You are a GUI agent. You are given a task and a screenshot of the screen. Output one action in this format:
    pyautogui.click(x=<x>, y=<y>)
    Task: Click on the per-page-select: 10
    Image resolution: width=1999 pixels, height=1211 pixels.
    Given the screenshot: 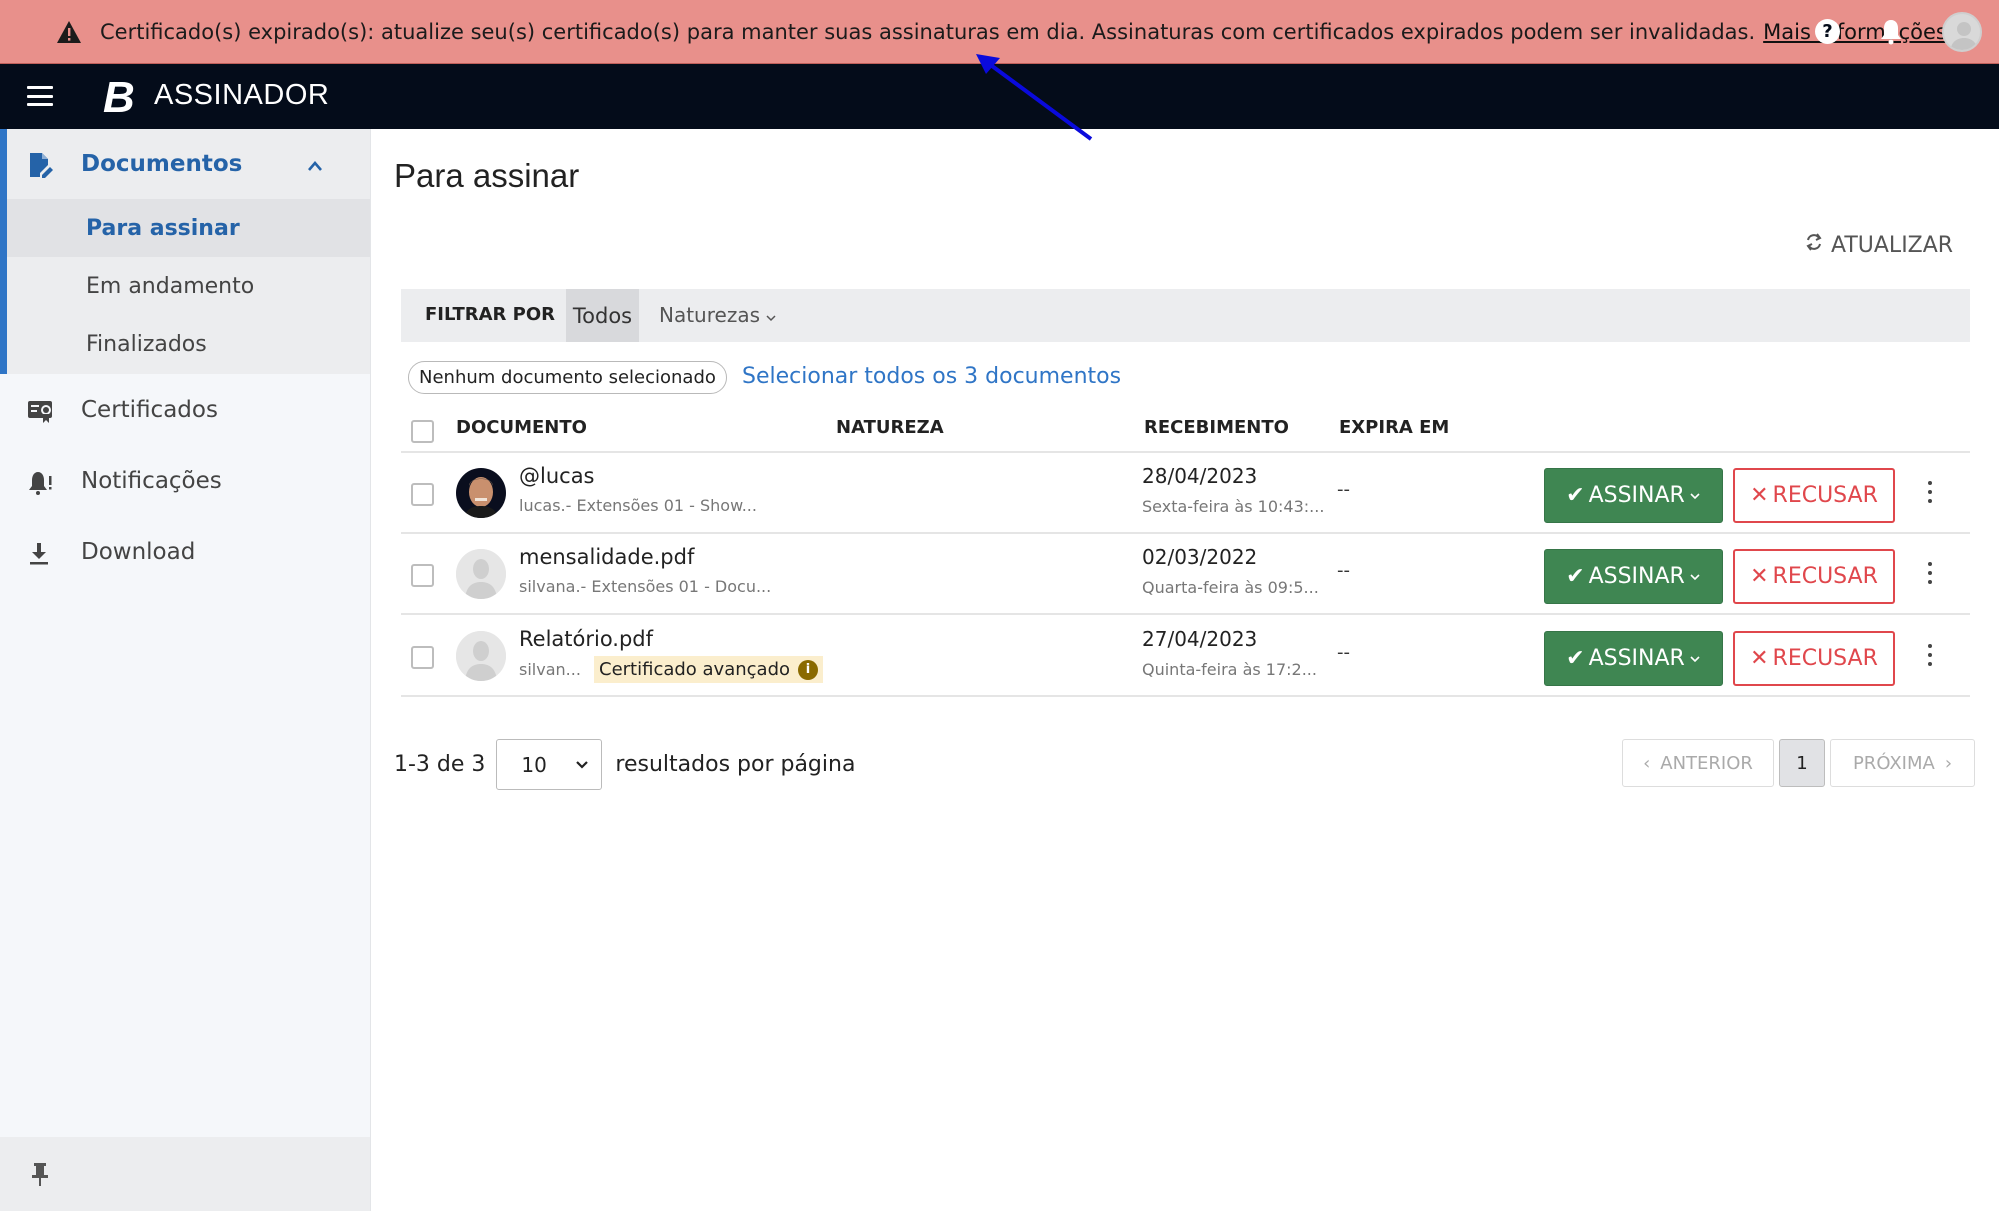 What is the action you would take?
    pyautogui.click(x=549, y=764)
    